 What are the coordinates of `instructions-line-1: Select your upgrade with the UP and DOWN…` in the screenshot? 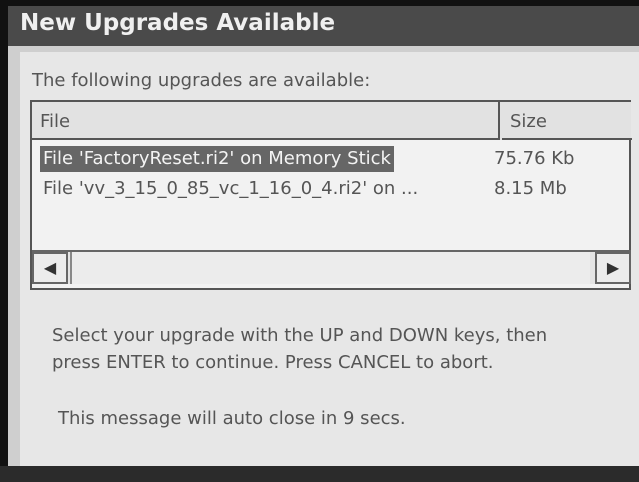 It's located at (300, 335).